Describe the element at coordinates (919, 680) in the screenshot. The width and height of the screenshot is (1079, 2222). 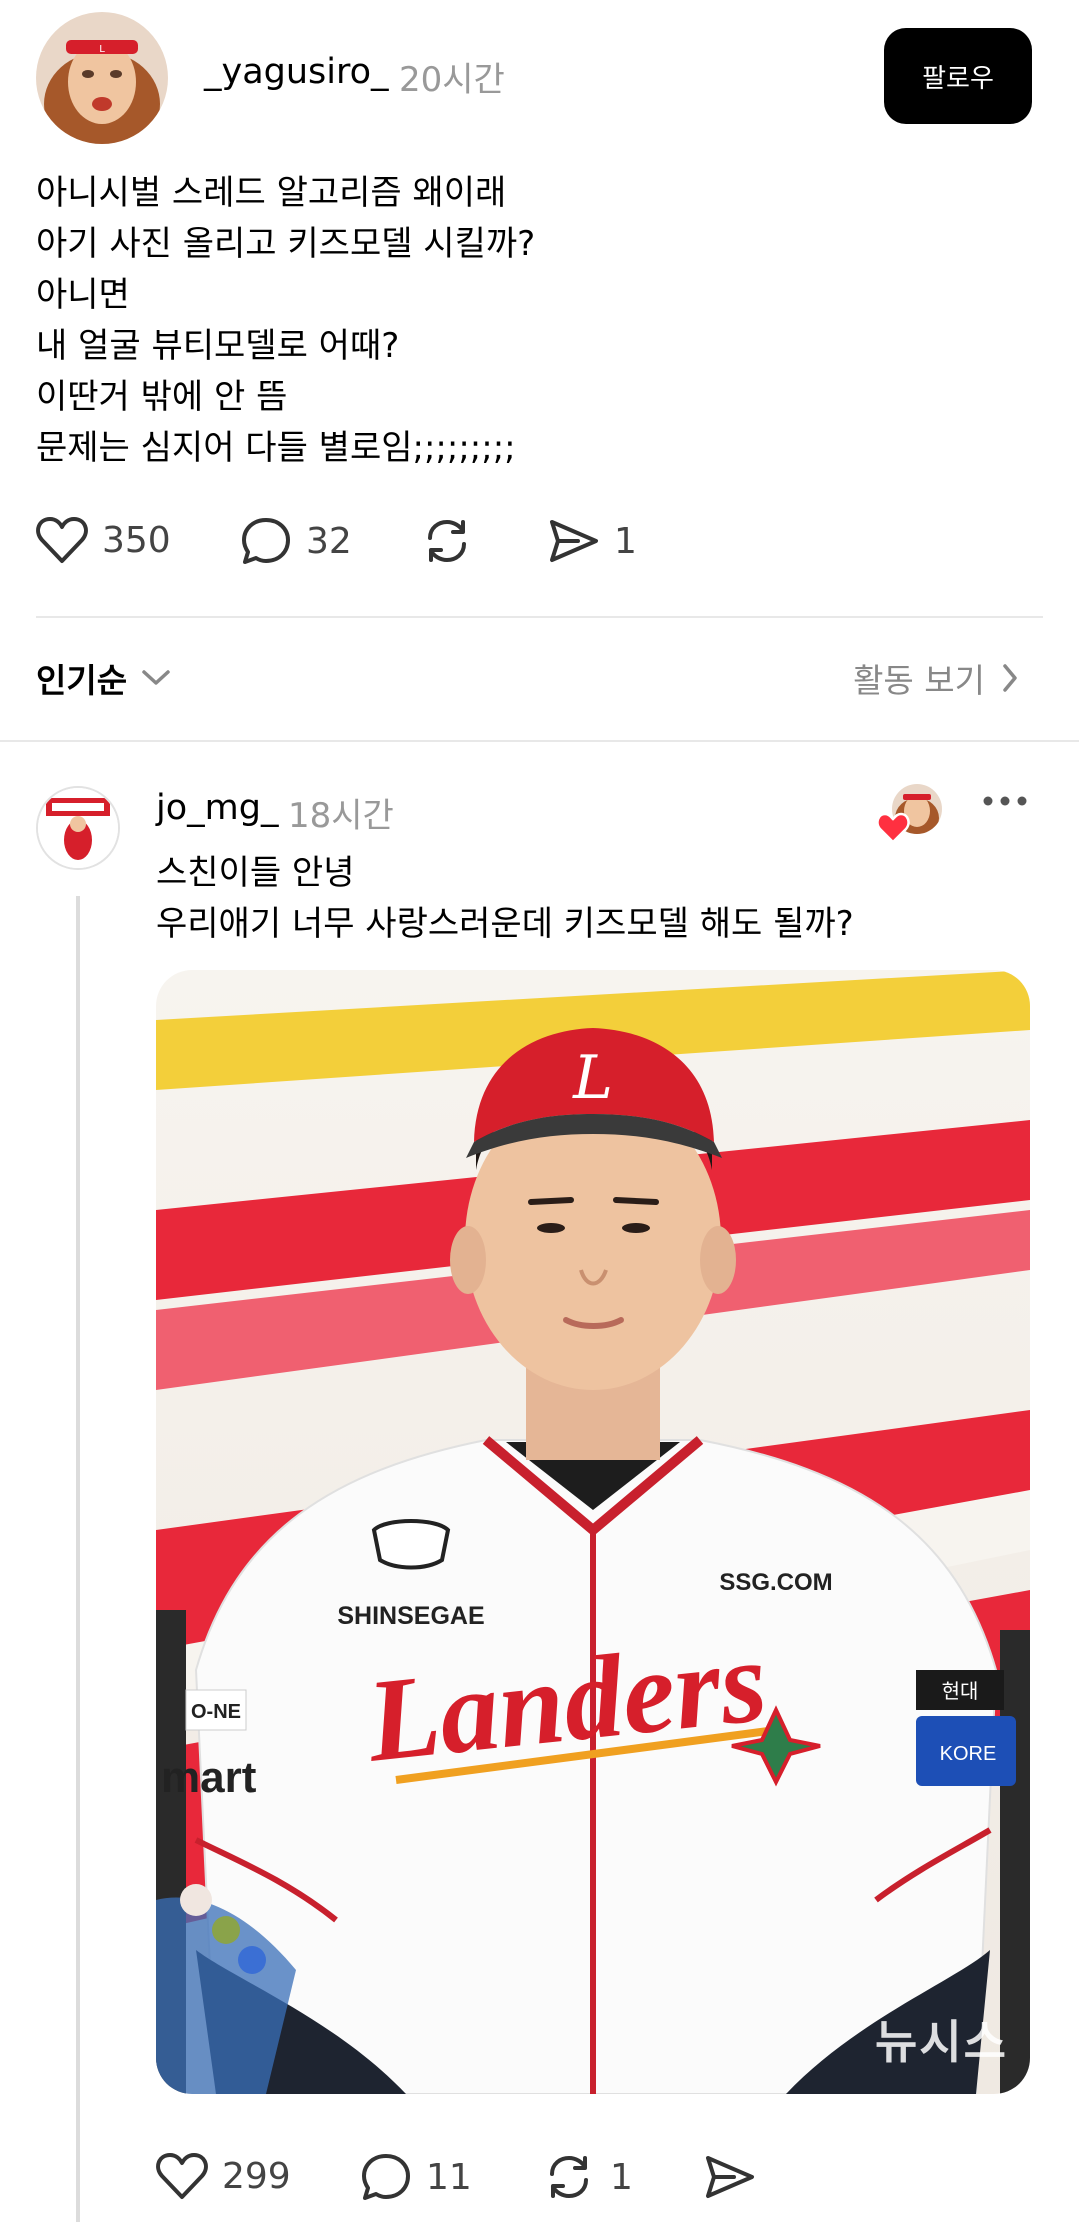
I see `view-activity-label: 활동 보기` at that location.